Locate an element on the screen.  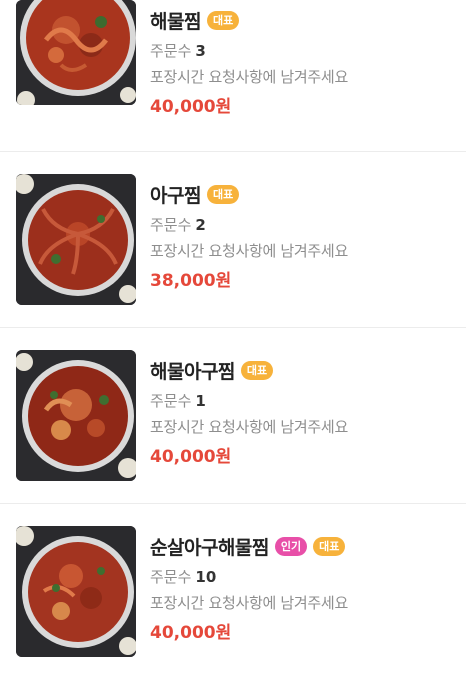
menu-item-info: 해물아구찜 대표 주문수 1 포장시간 요청사항에 남겨주세요 40,000원 is located at coordinates (249, 412).